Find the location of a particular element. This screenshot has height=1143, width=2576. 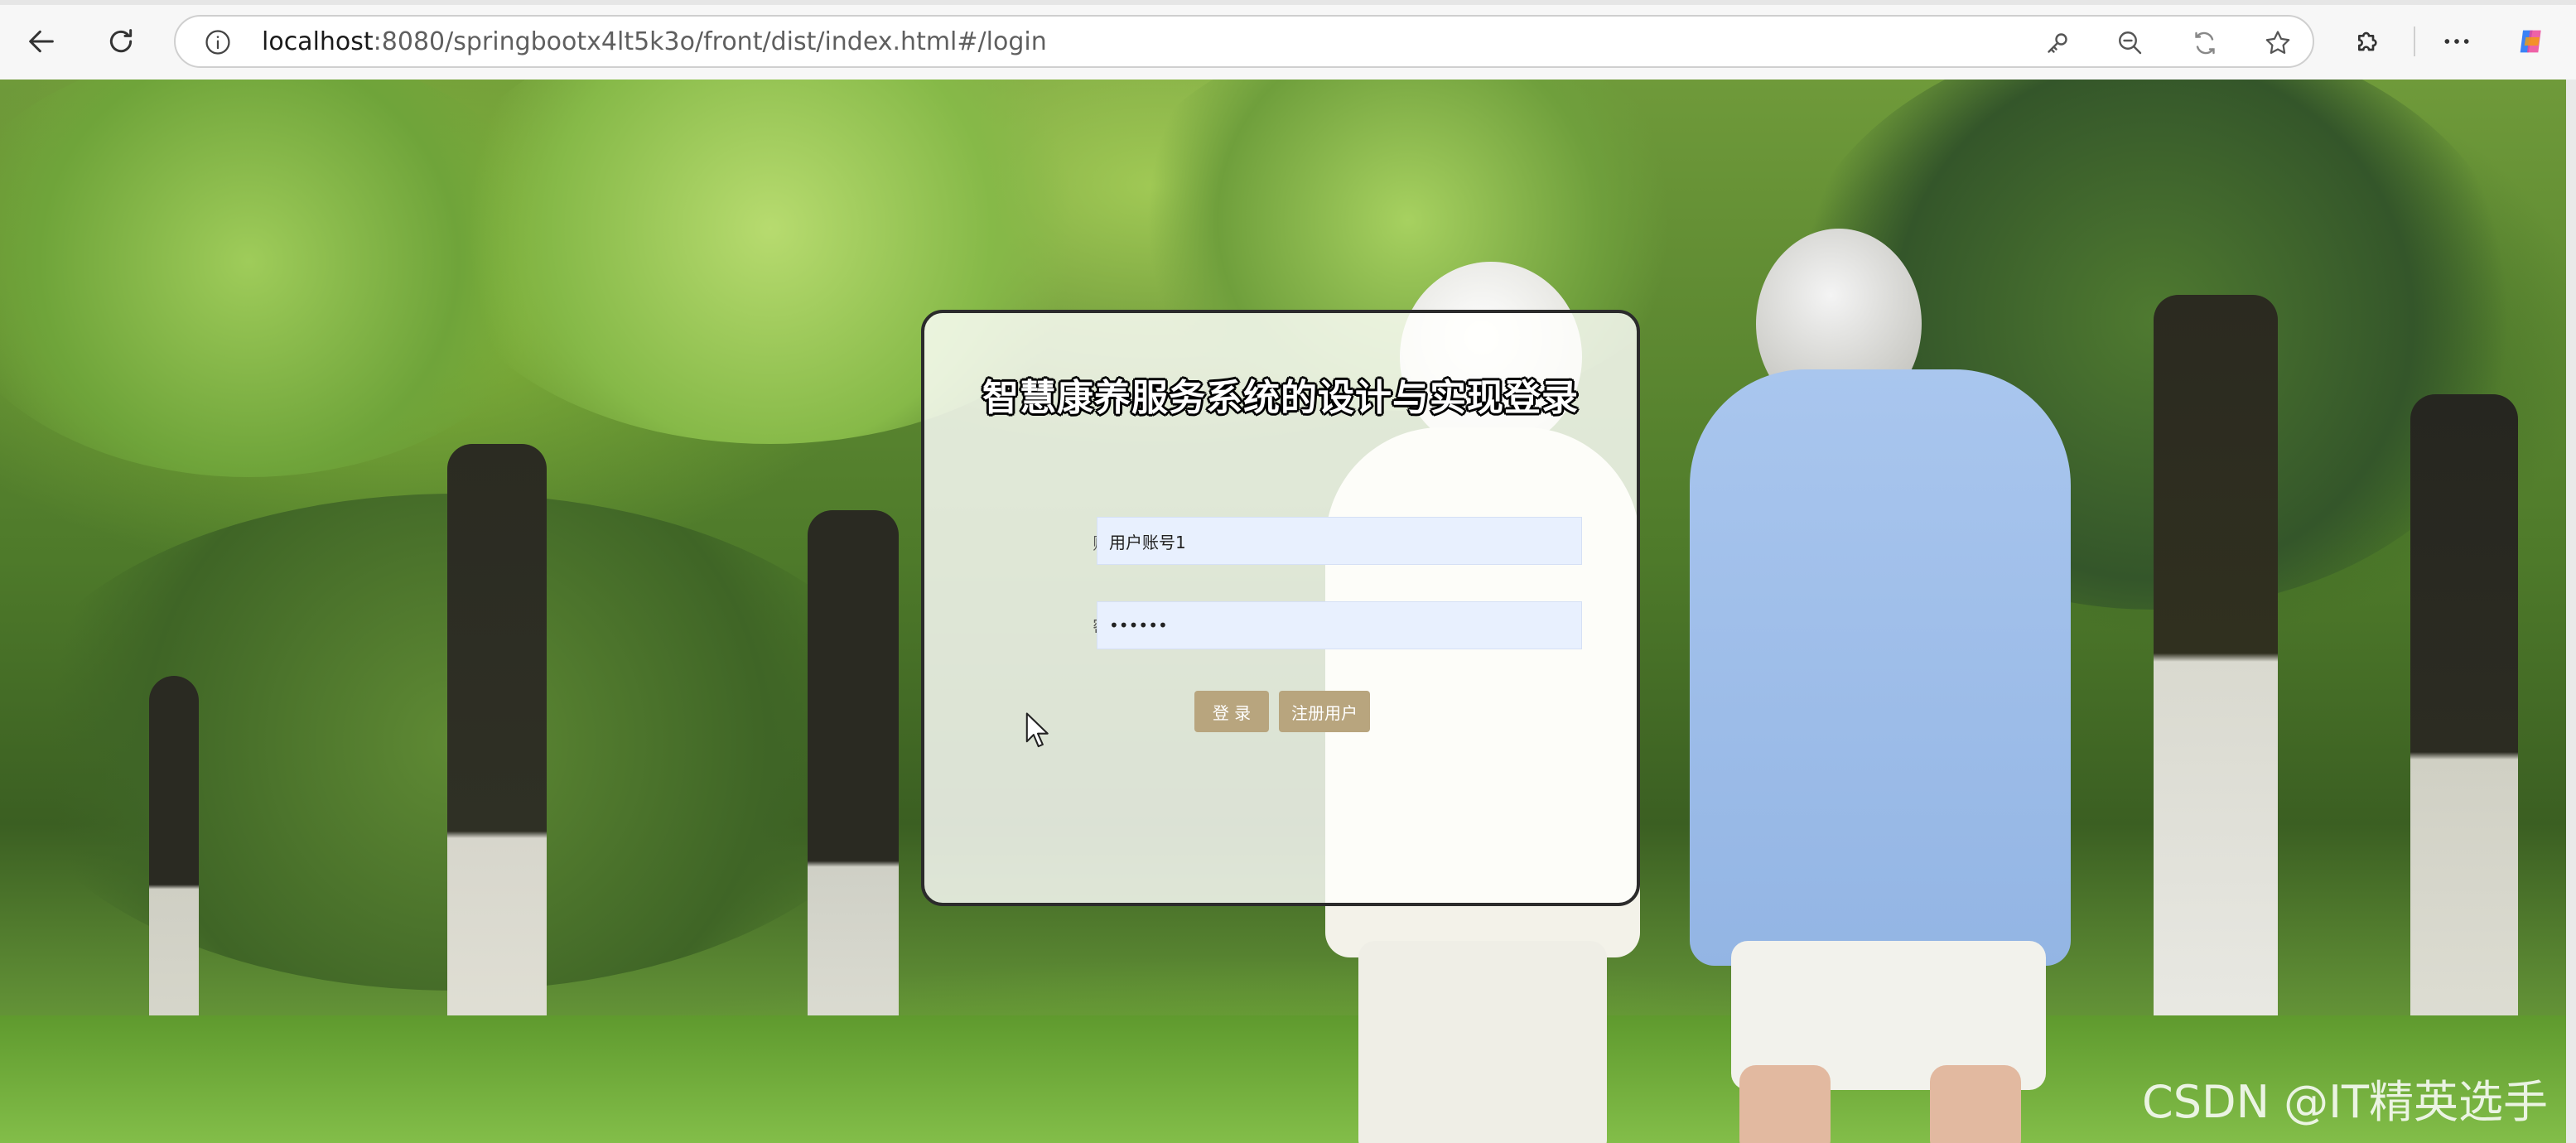

login-button: 登 录 is located at coordinates (1231, 711).